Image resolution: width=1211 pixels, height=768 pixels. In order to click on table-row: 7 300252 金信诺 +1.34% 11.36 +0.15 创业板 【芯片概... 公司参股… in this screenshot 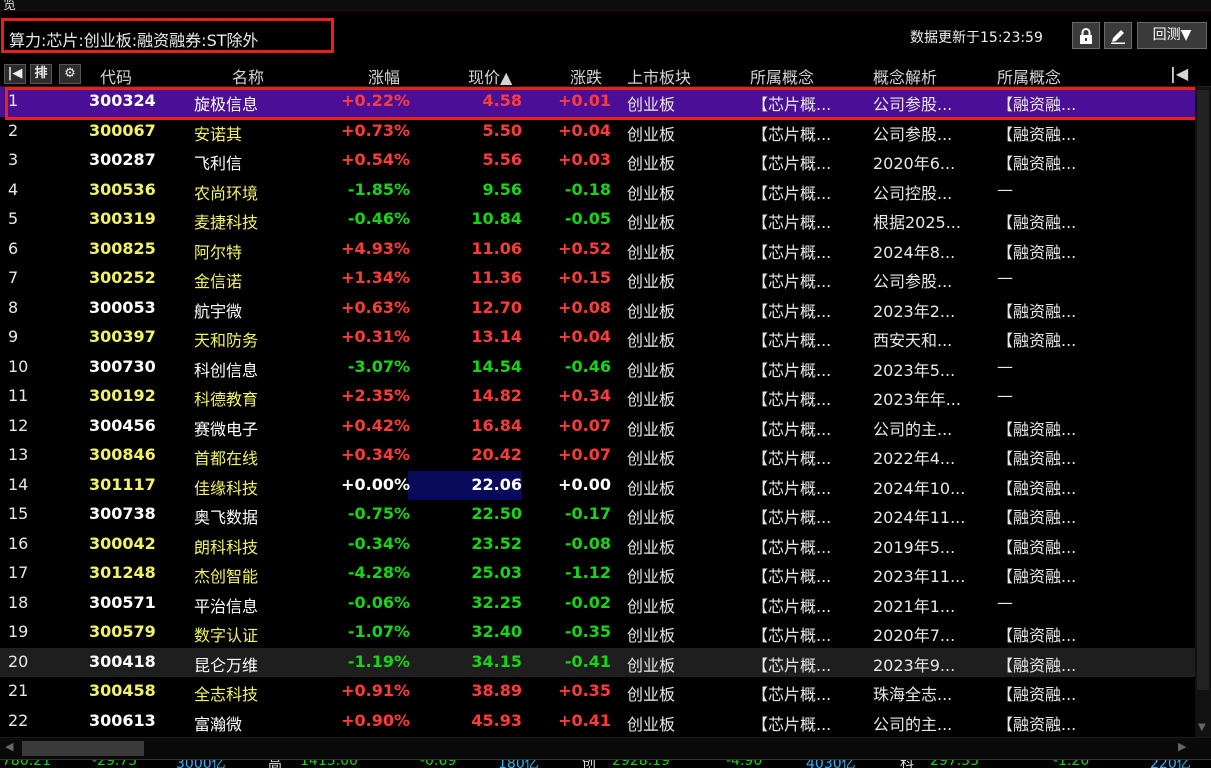, I will do `click(597, 279)`.